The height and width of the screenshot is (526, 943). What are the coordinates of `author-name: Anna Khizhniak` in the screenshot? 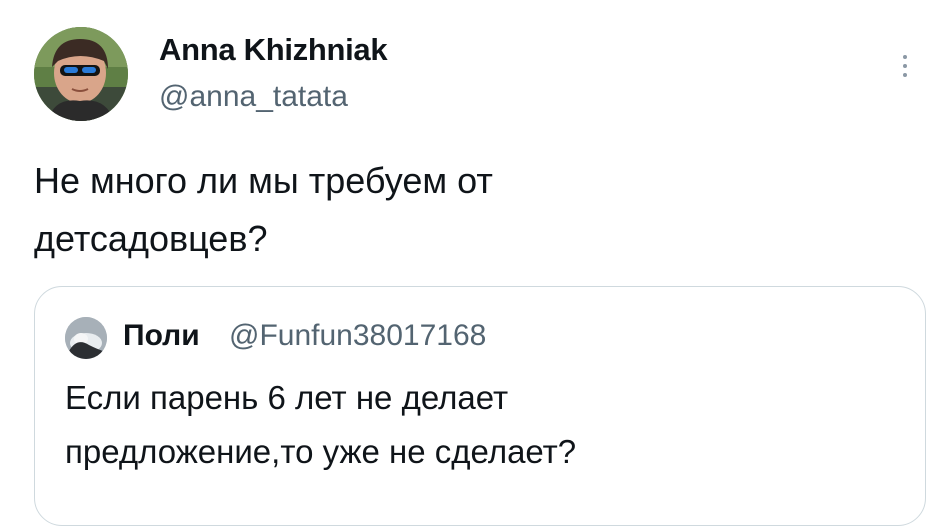 It's located at (273, 50).